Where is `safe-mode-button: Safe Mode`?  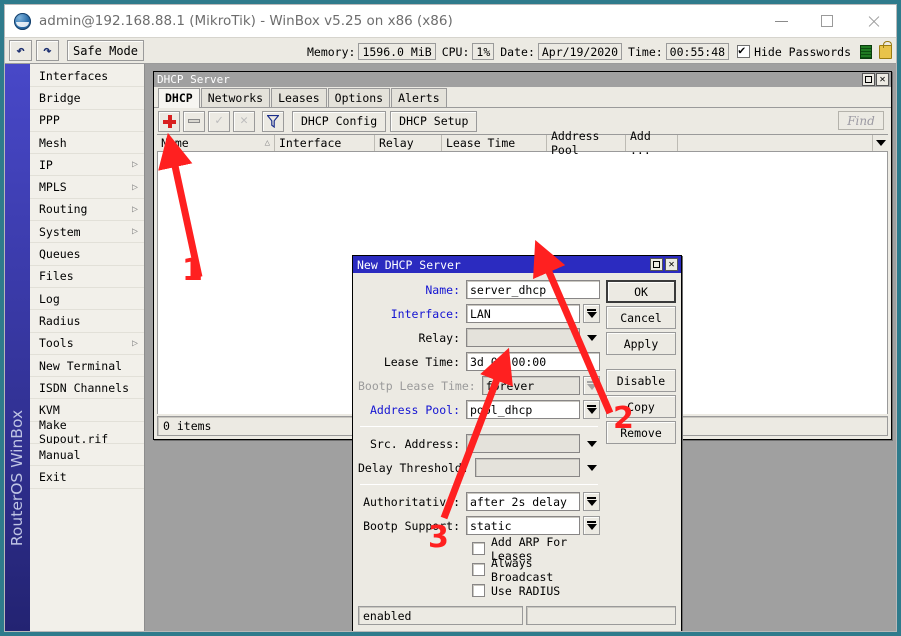 safe-mode-button: Safe Mode is located at coordinates (105, 50).